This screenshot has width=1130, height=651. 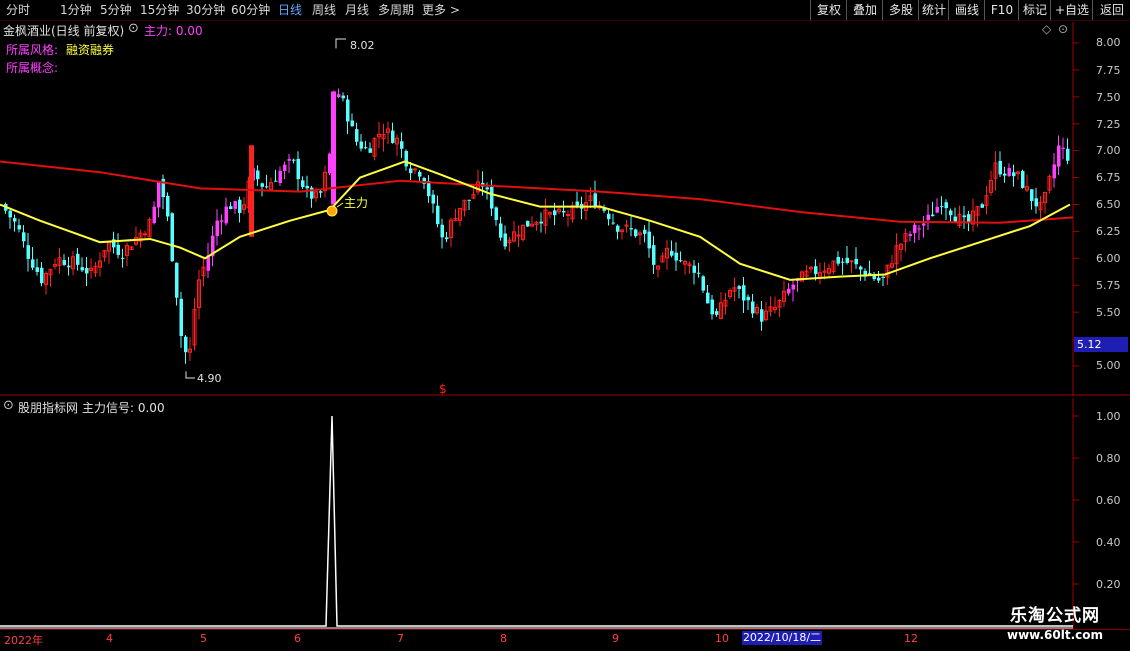 What do you see at coordinates (250, 10) in the screenshot?
I see `period-tab-60min: 60分钟` at bounding box center [250, 10].